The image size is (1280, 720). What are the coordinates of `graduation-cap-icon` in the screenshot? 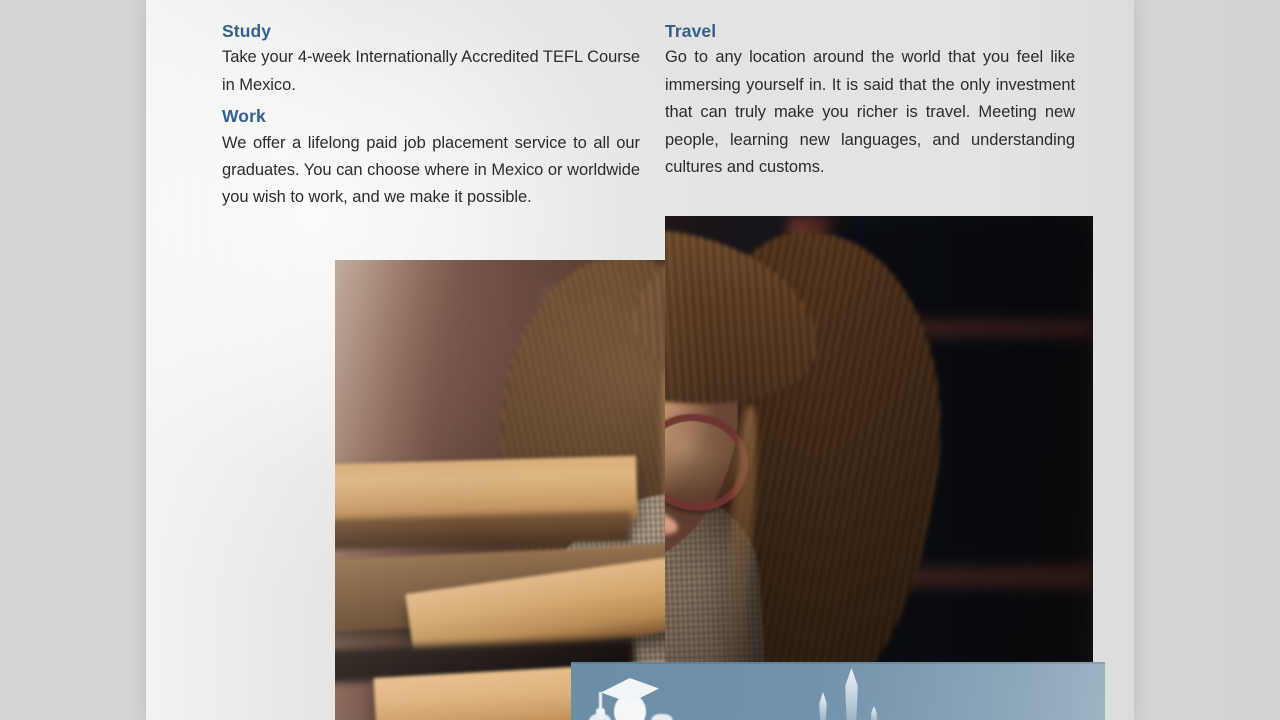 It's located at (631, 697).